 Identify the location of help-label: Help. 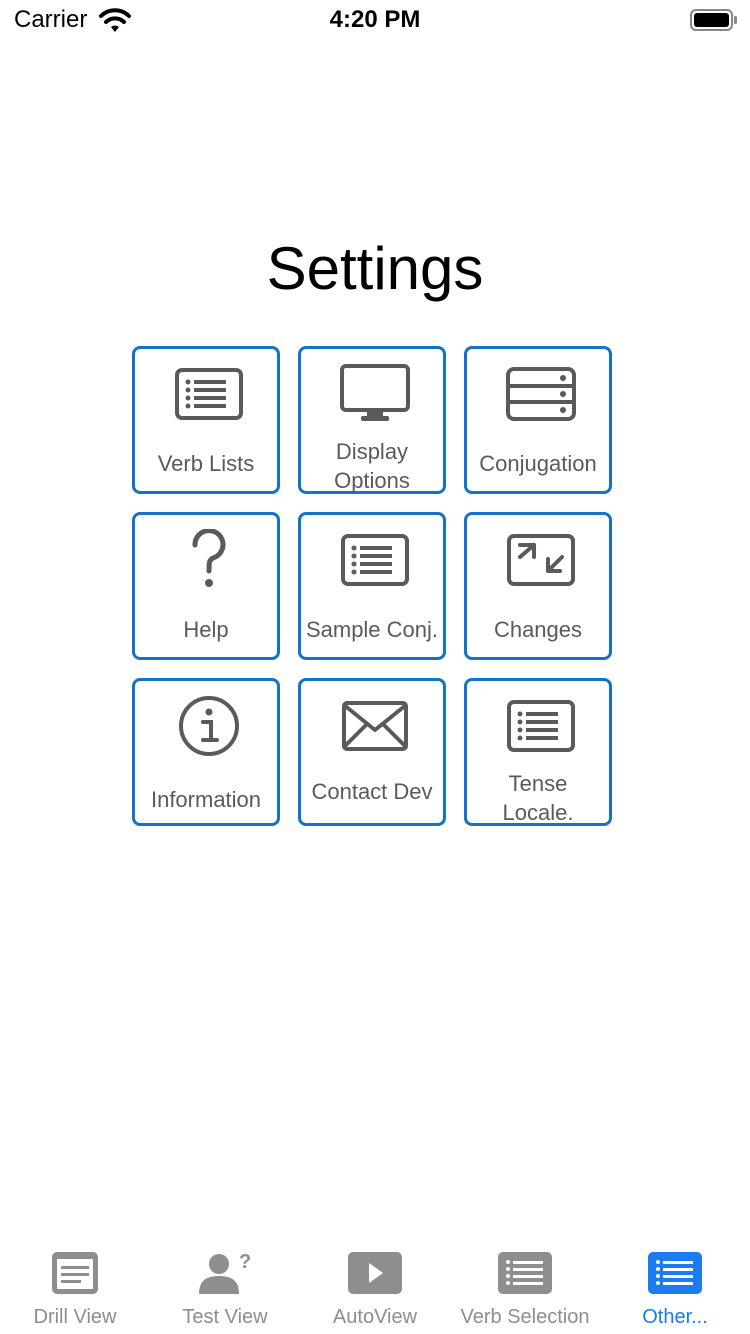
(206, 629).